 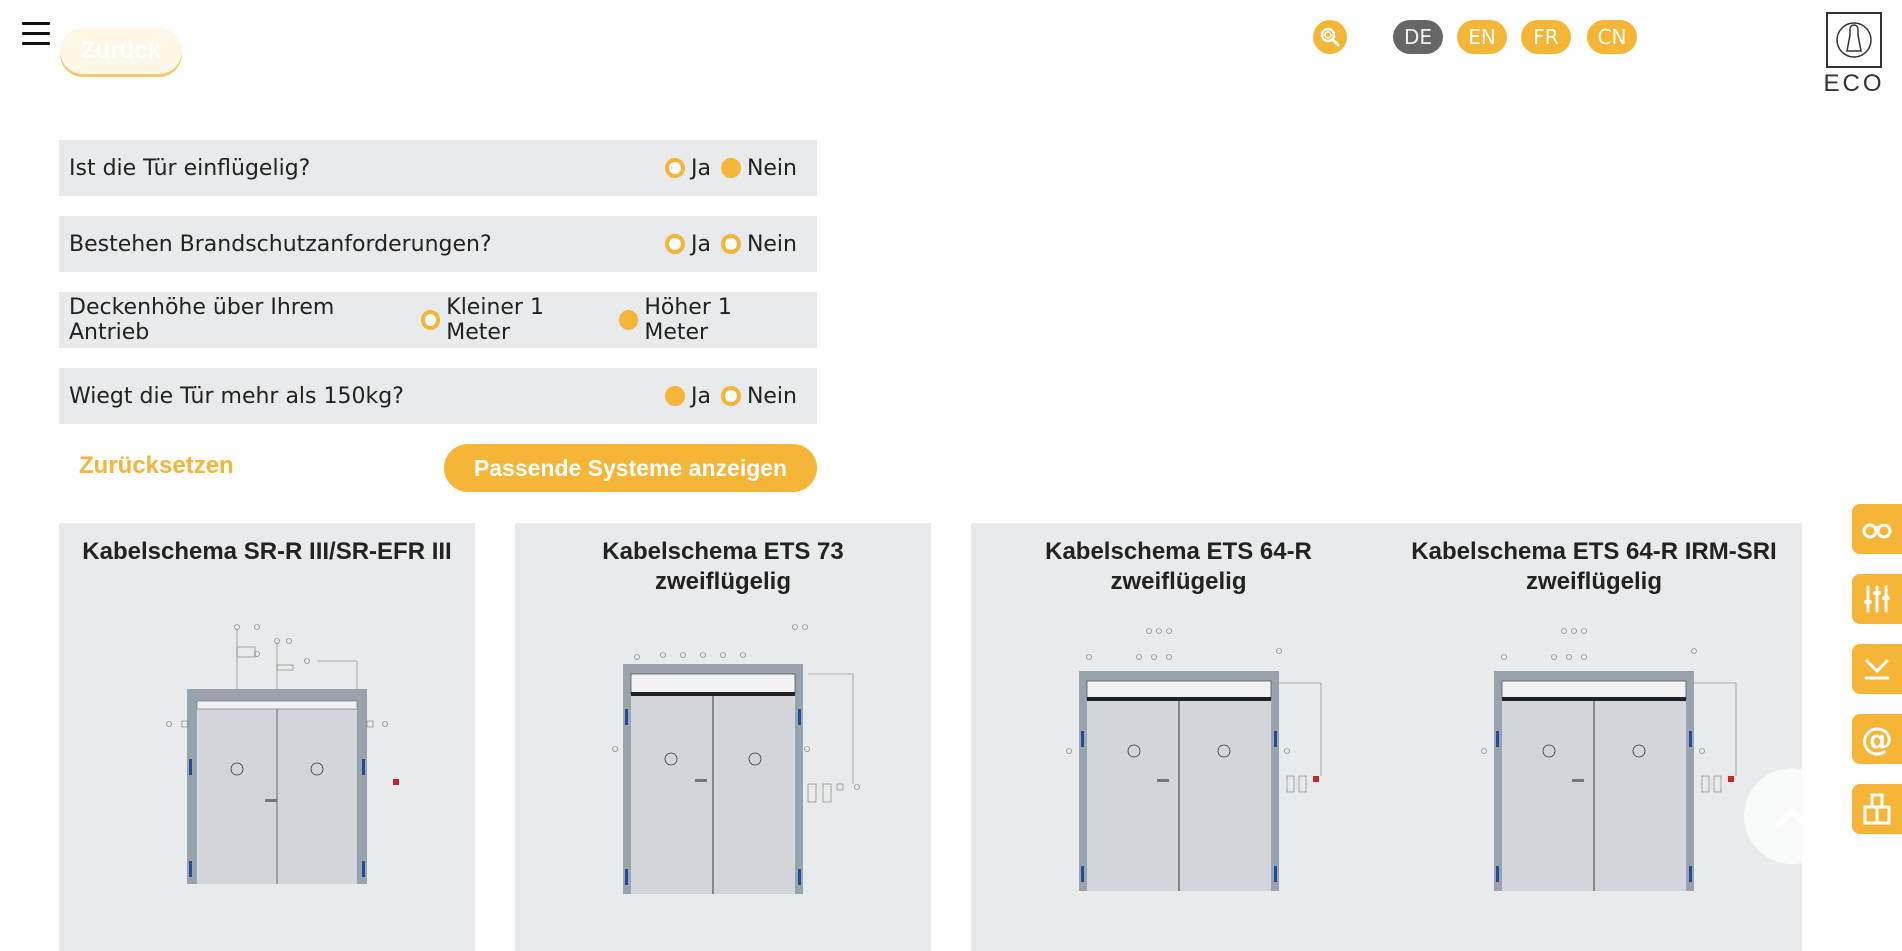 I want to click on sidebar-email-button: @, so click(x=1877, y=739).